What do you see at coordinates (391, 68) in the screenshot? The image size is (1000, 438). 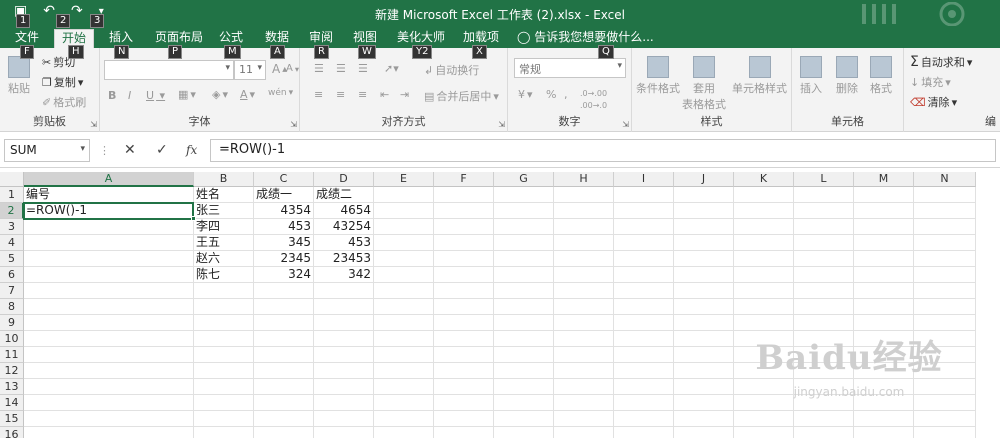 I see `orientation-icon: ➚▾` at bounding box center [391, 68].